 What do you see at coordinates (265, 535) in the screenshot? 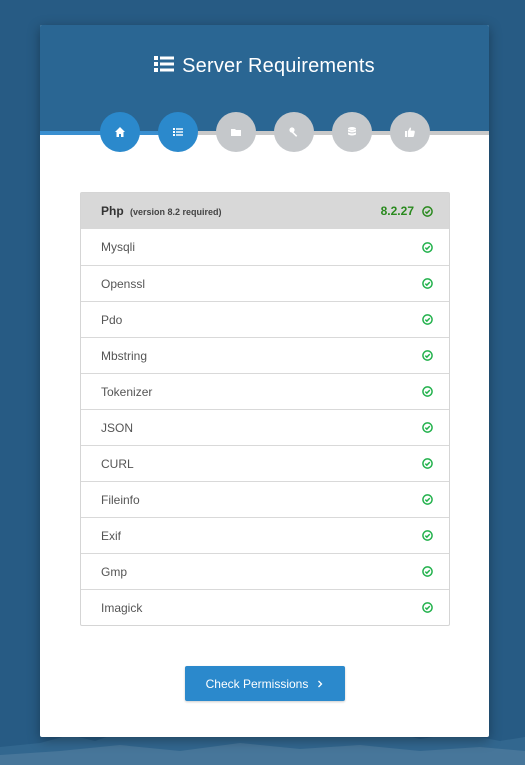
I see `extension-row: Exif` at bounding box center [265, 535].